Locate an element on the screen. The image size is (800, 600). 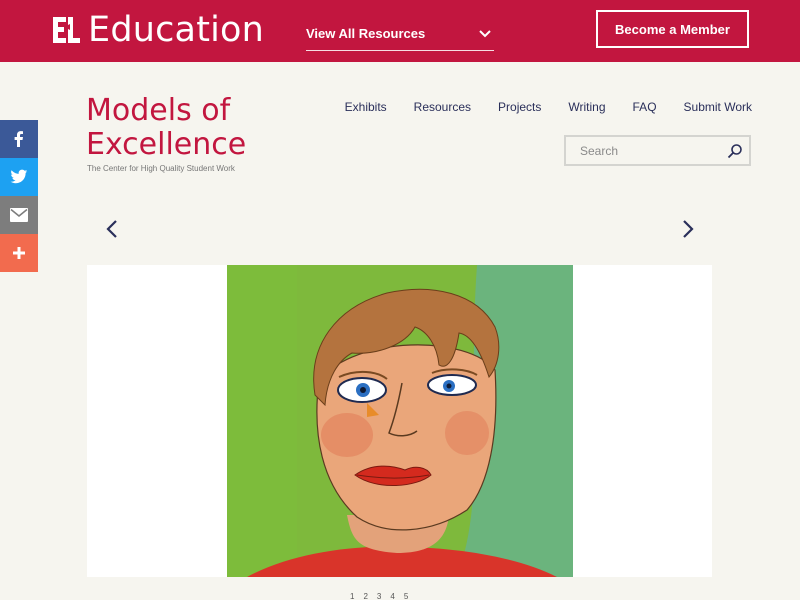
share-twitter-button is located at coordinates (19, 177).